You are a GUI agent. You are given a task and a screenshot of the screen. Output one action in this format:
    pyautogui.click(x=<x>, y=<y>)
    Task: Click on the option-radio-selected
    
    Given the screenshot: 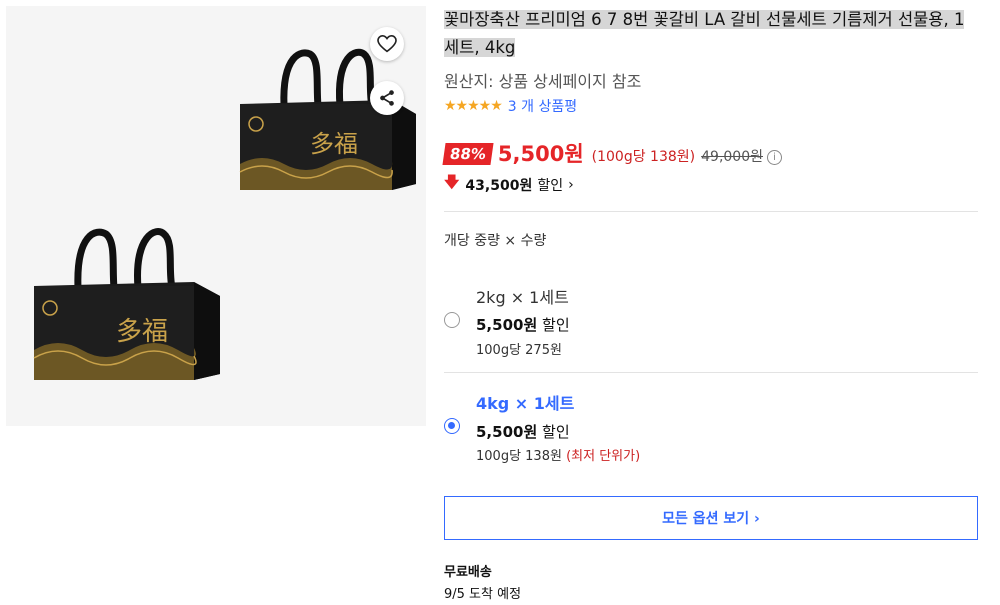 What is the action you would take?
    pyautogui.click(x=452, y=426)
    